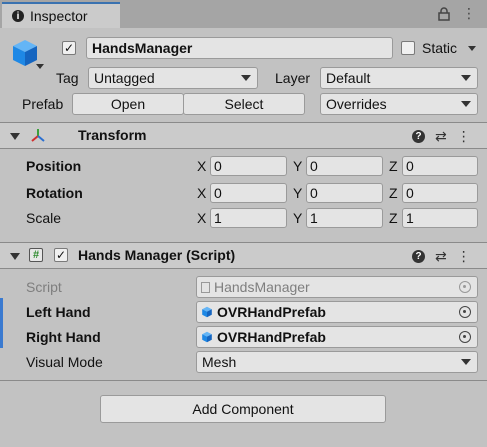  Describe the element at coordinates (393, 218) in the screenshot. I see `scale-z-axis: Z` at that location.